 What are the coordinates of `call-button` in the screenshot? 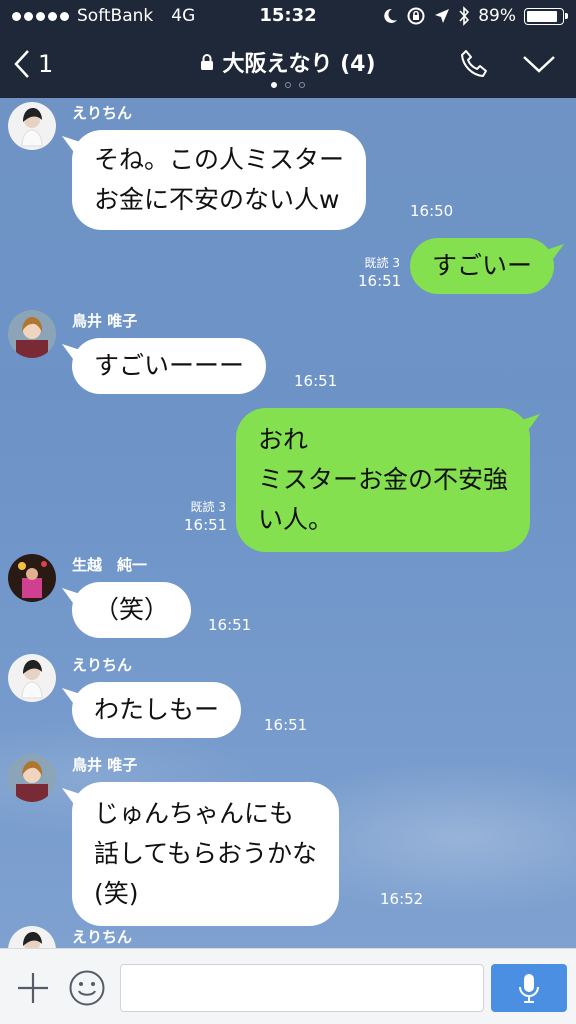 It's located at (474, 66).